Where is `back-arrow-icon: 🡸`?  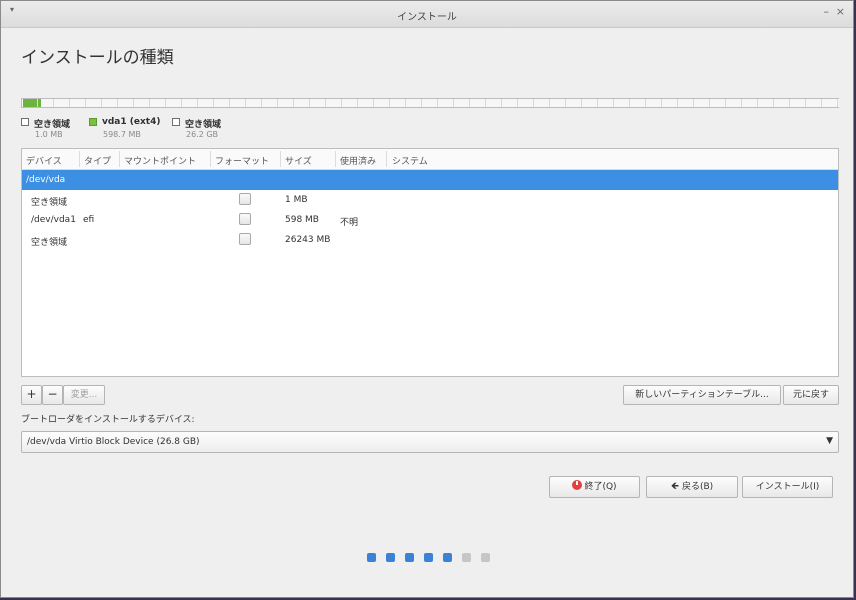
back-arrow-icon: 🡸 is located at coordinates (674, 486).